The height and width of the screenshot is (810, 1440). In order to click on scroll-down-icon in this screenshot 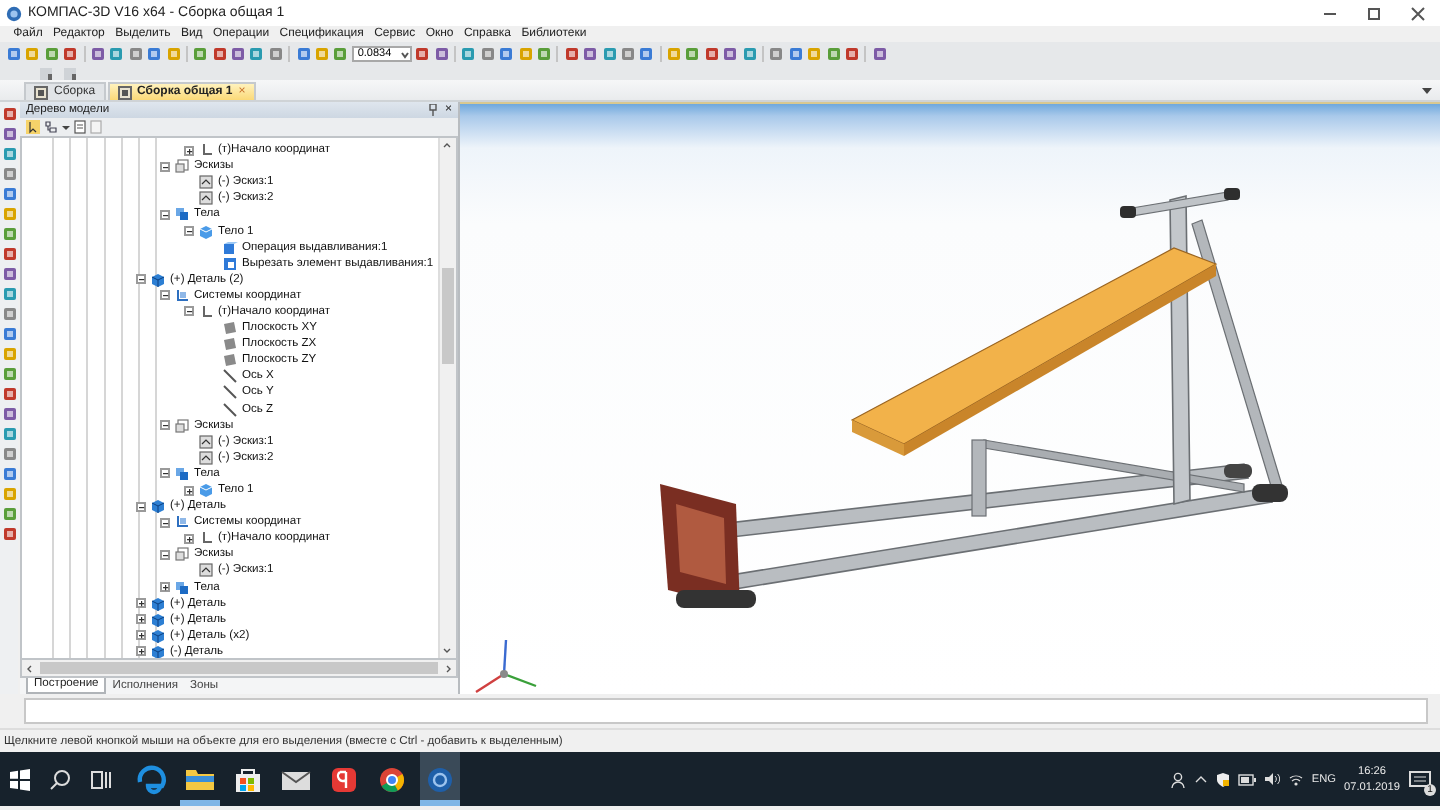, I will do `click(447, 651)`.